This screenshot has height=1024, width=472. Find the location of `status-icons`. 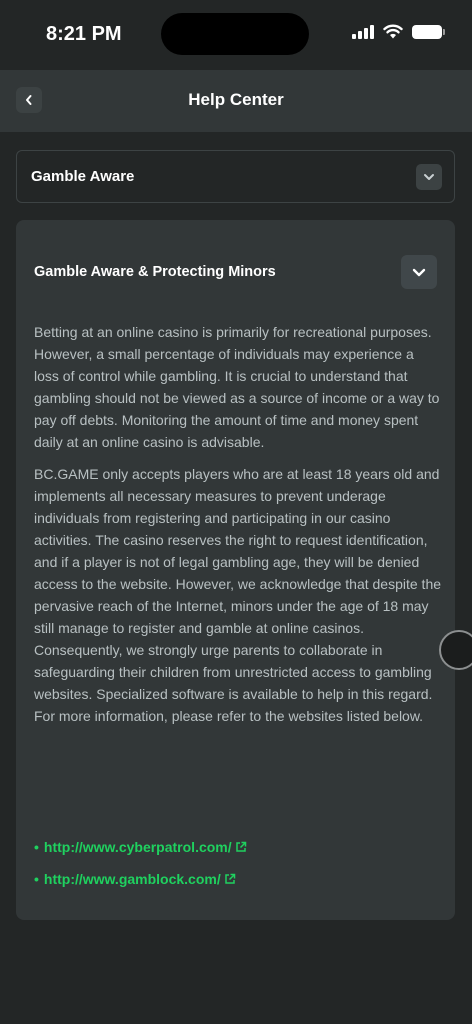

status-icons is located at coordinates (398, 31).